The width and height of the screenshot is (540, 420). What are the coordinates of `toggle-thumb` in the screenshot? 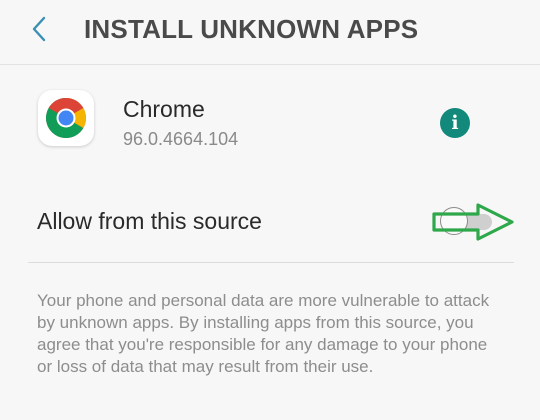 It's located at (454, 221).